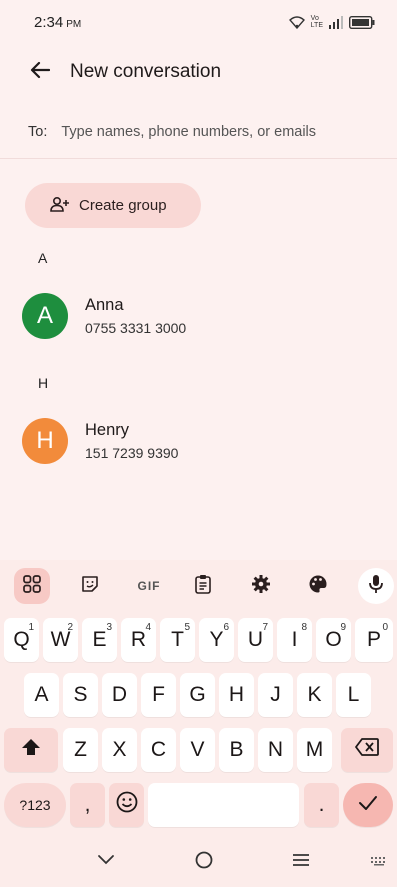  What do you see at coordinates (70, 627) in the screenshot?
I see `key-alt: 2` at bounding box center [70, 627].